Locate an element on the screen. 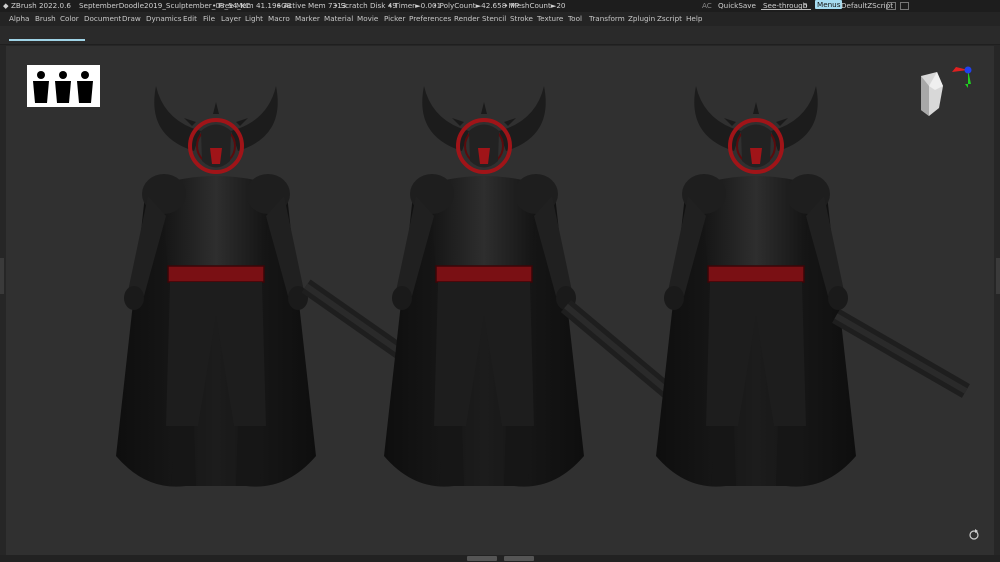 This screenshot has width=1000, height=562. menu-movie: Movie is located at coordinates (367, 19).